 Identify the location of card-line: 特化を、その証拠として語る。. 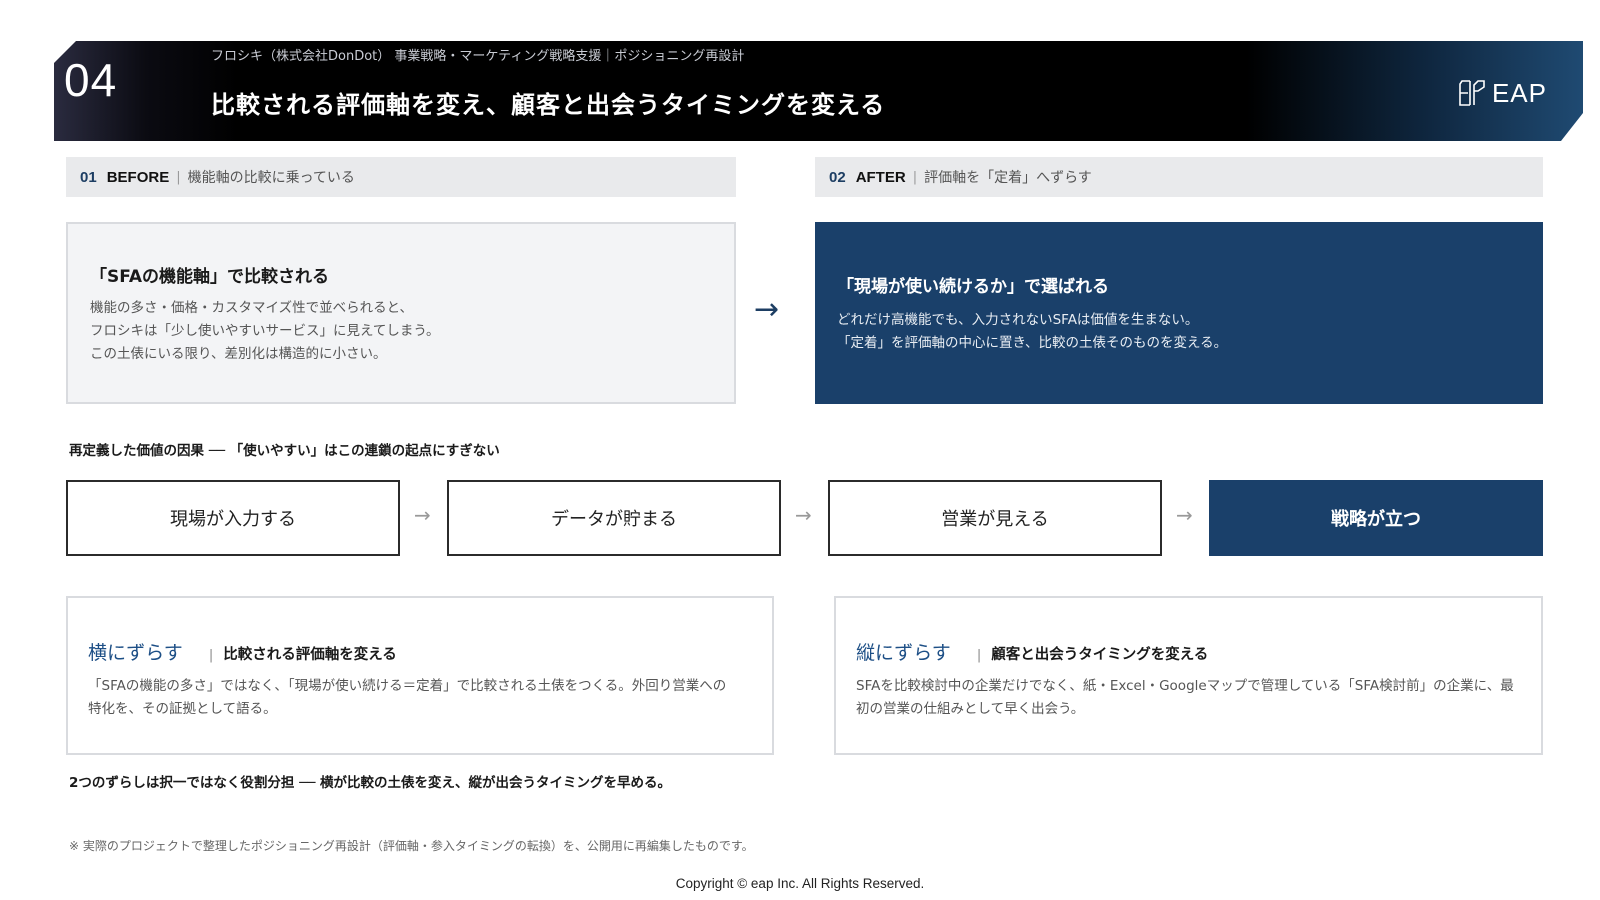
(182, 709).